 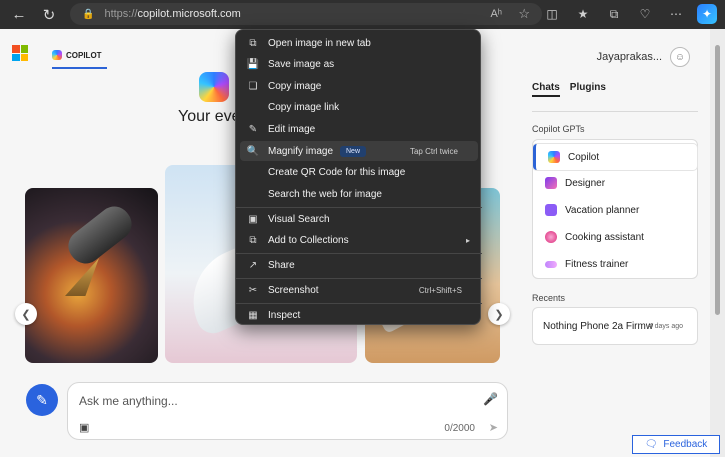 I want to click on user-menu: Jayaprakas... ☺, so click(x=643, y=57).